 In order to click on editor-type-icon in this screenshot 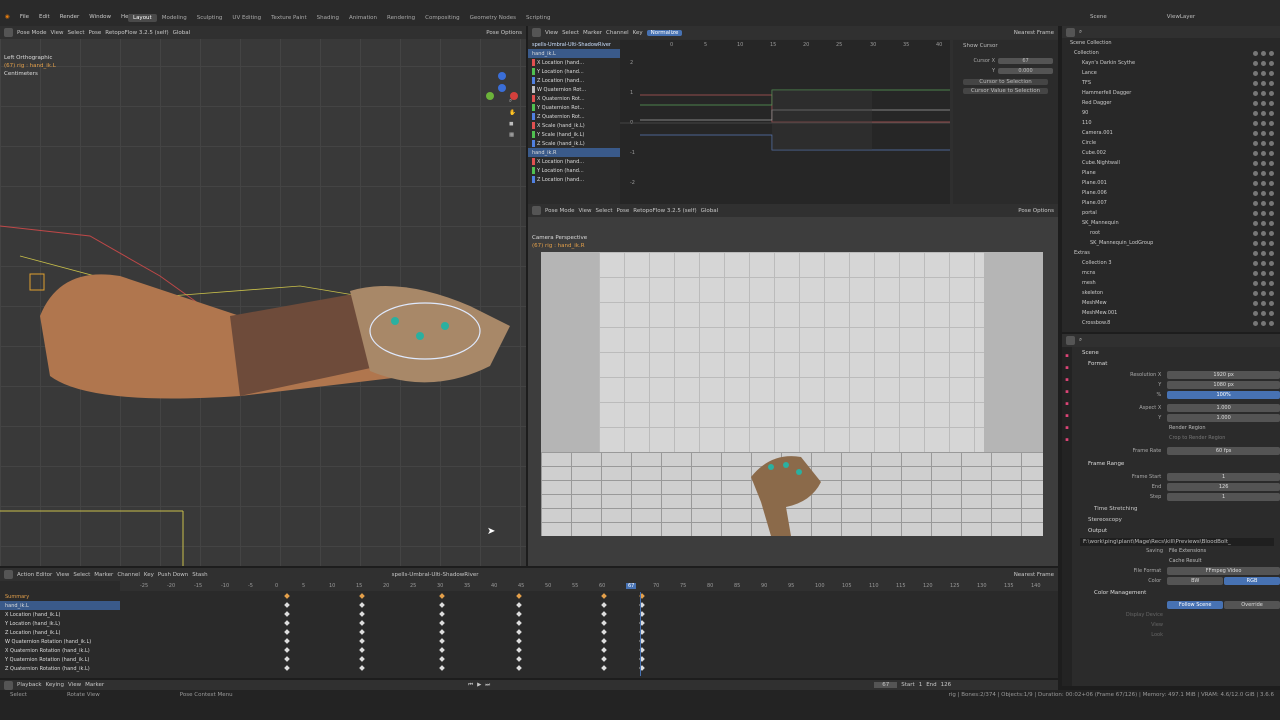, I will do `click(536, 210)`.